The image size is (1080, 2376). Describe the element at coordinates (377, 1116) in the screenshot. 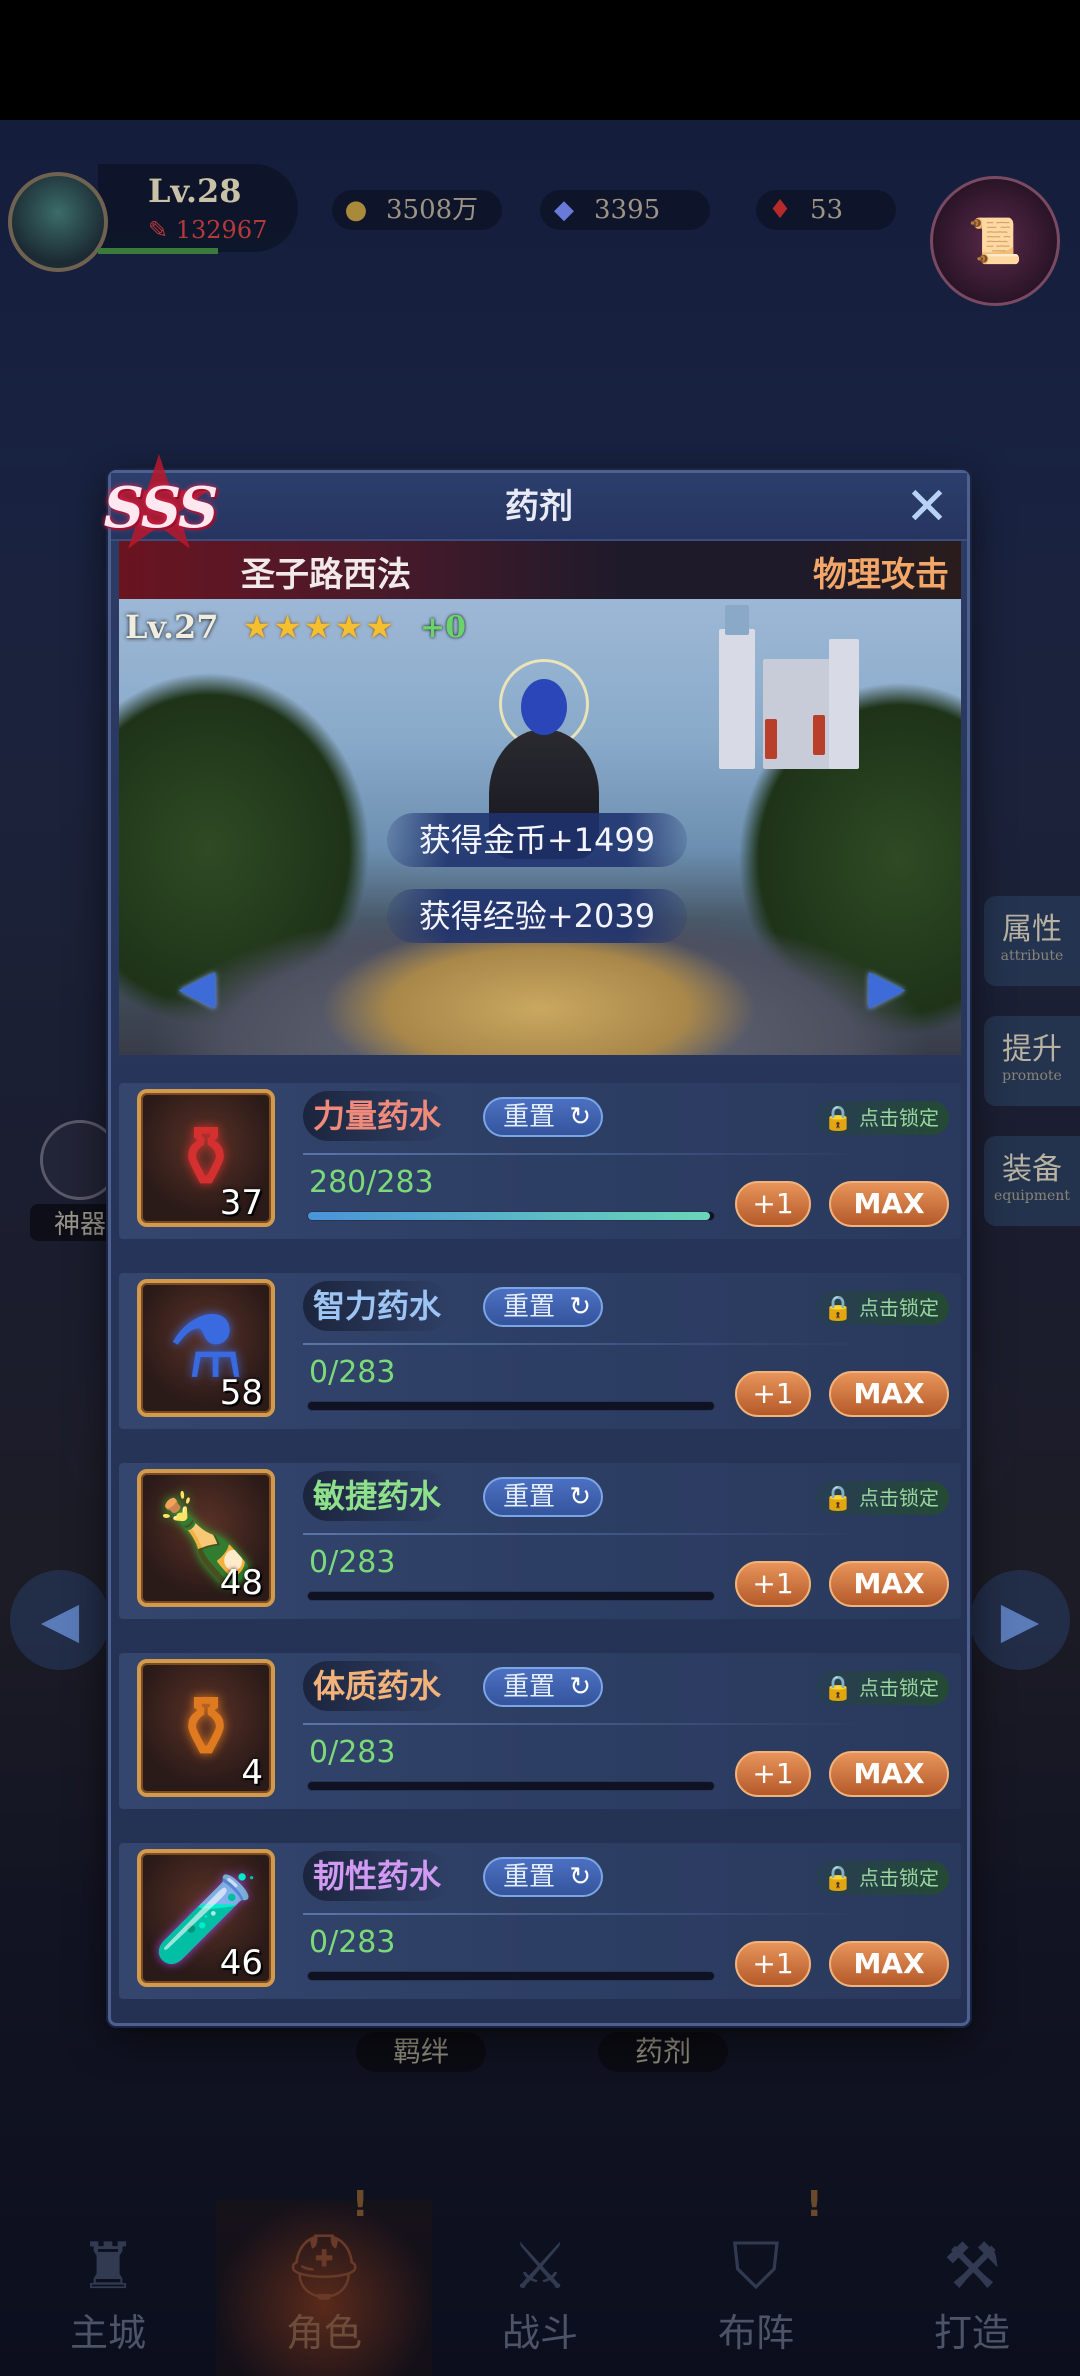

I see `potion-name: 力量药水` at that location.